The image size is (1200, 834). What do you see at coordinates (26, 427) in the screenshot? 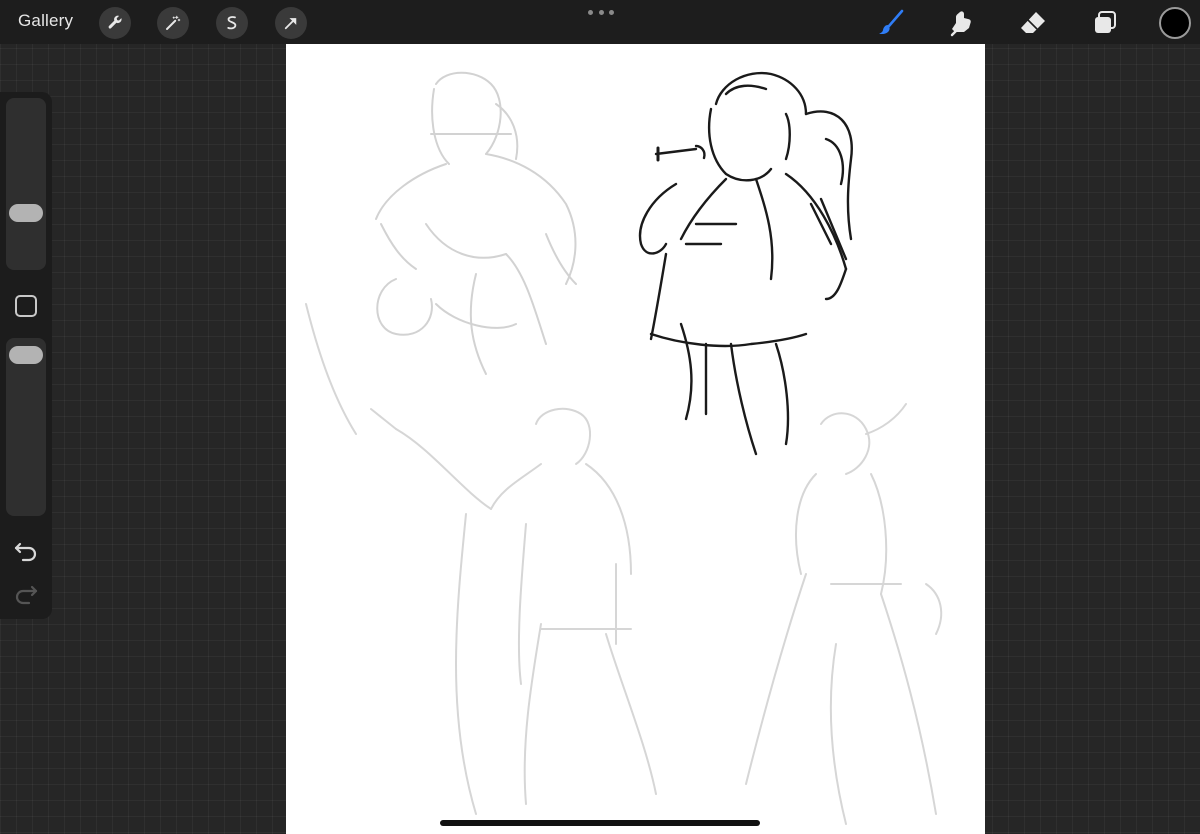
I see `opacity-slider` at bounding box center [26, 427].